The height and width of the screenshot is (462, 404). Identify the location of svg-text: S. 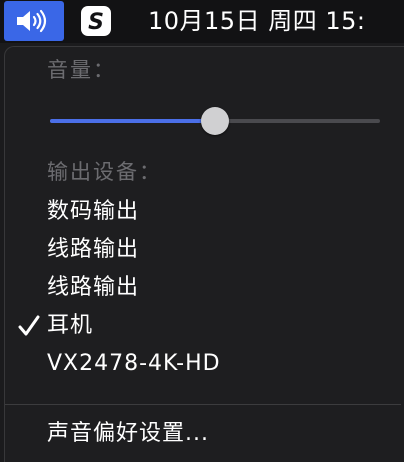
(96, 22).